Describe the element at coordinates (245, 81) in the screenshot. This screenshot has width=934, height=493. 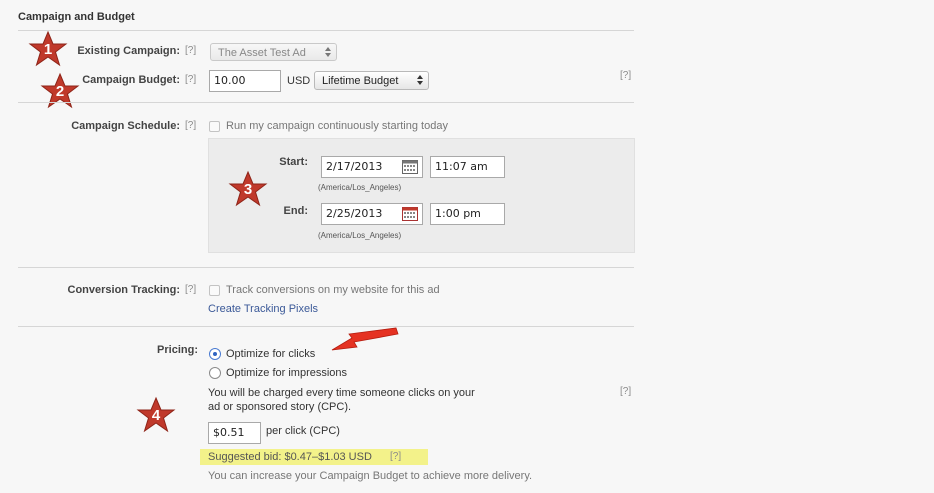
I see `budget-amount-input: 10.00` at that location.